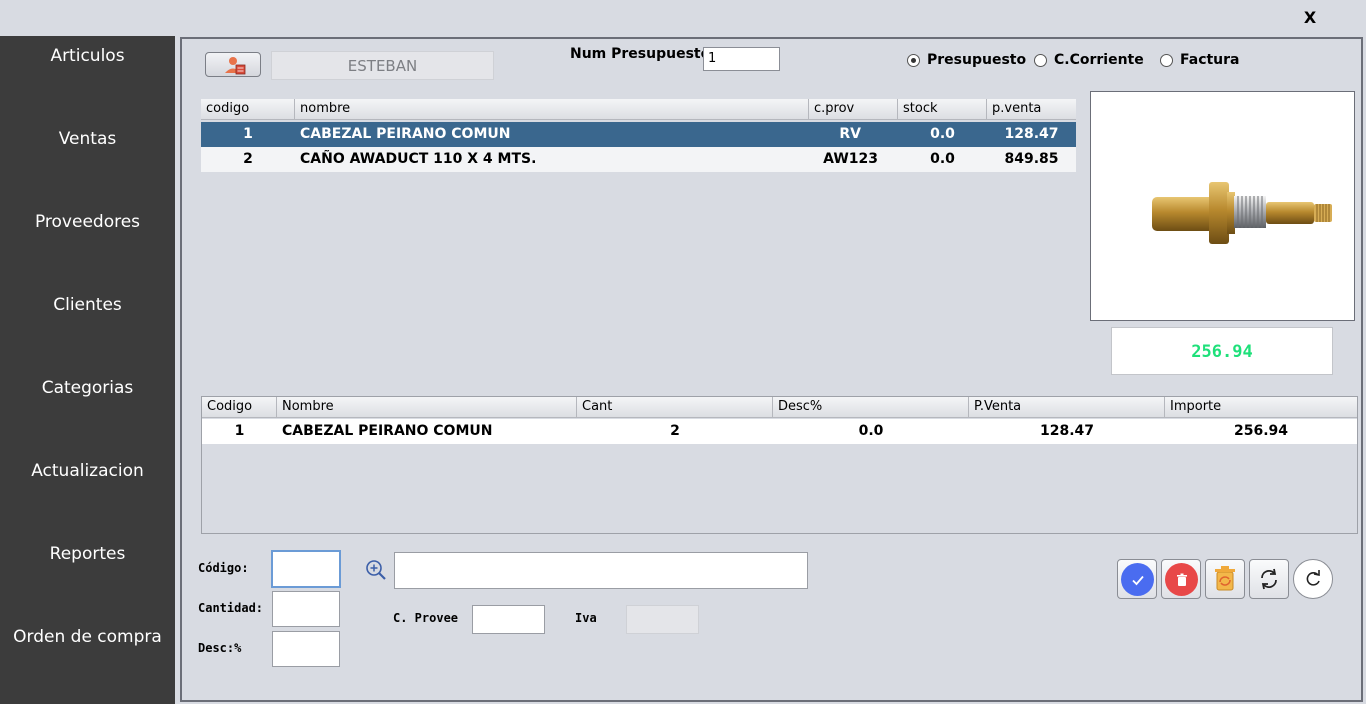 The image size is (1366, 704). What do you see at coordinates (552, 109) in the screenshot?
I see `col-header-nombre: nombre` at bounding box center [552, 109].